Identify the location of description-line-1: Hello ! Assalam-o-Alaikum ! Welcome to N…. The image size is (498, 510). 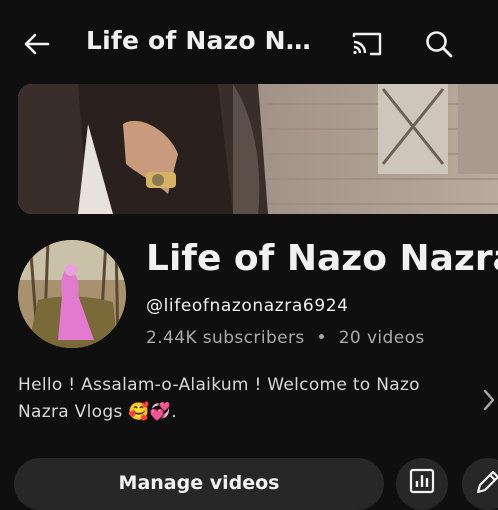
(219, 385).